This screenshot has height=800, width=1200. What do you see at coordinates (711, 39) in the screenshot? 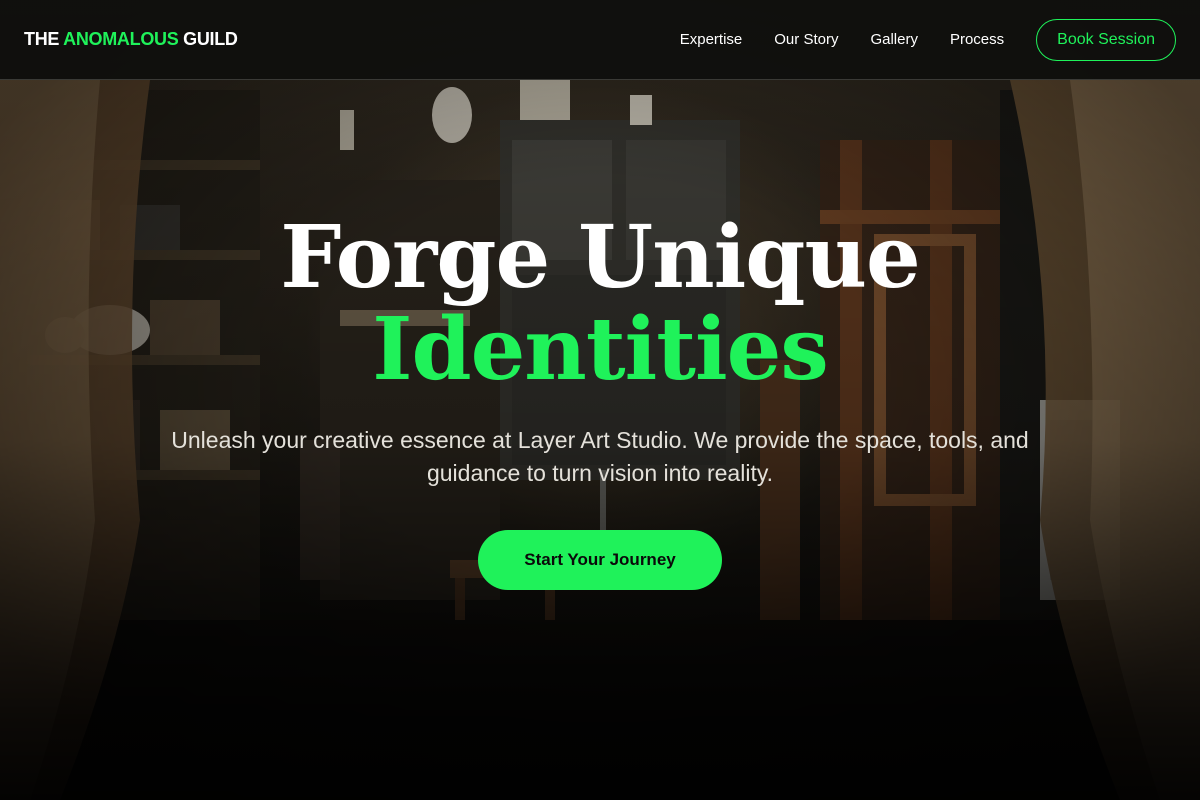
I see `nav-link-expertise: Expertise` at bounding box center [711, 39].